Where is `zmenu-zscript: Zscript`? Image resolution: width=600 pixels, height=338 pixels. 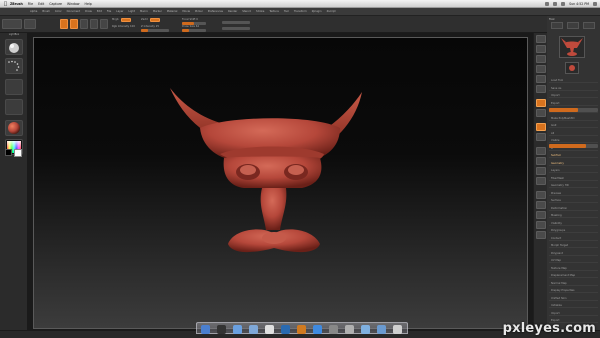
zmenu-zscript: Zscript is located at coordinates (331, 11).